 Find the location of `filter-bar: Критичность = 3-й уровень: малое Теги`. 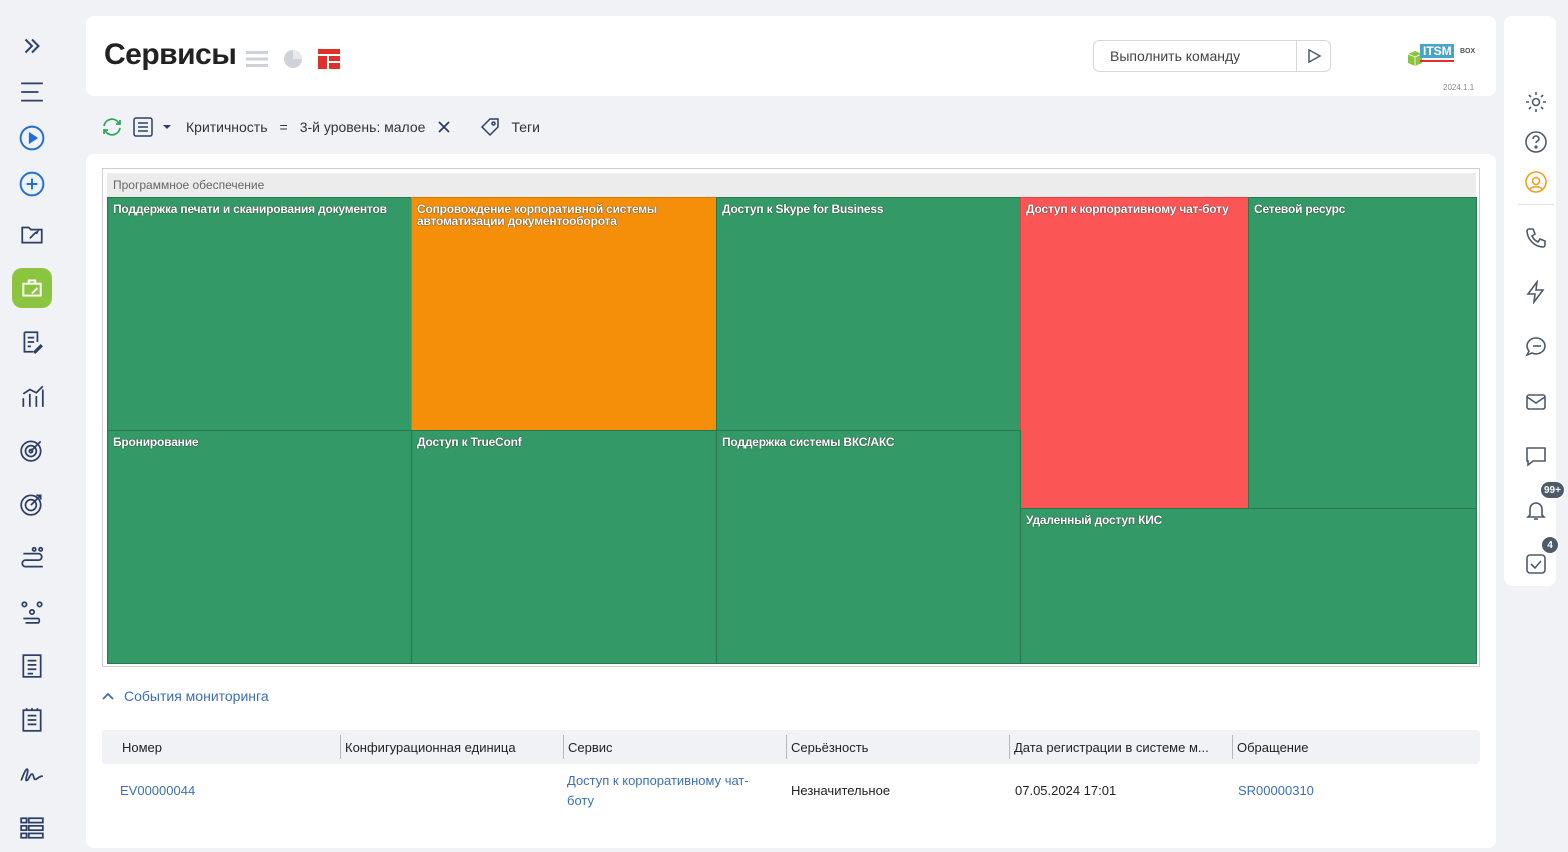

filter-bar: Критичность = 3-й уровень: малое Теги is located at coordinates (320, 127).